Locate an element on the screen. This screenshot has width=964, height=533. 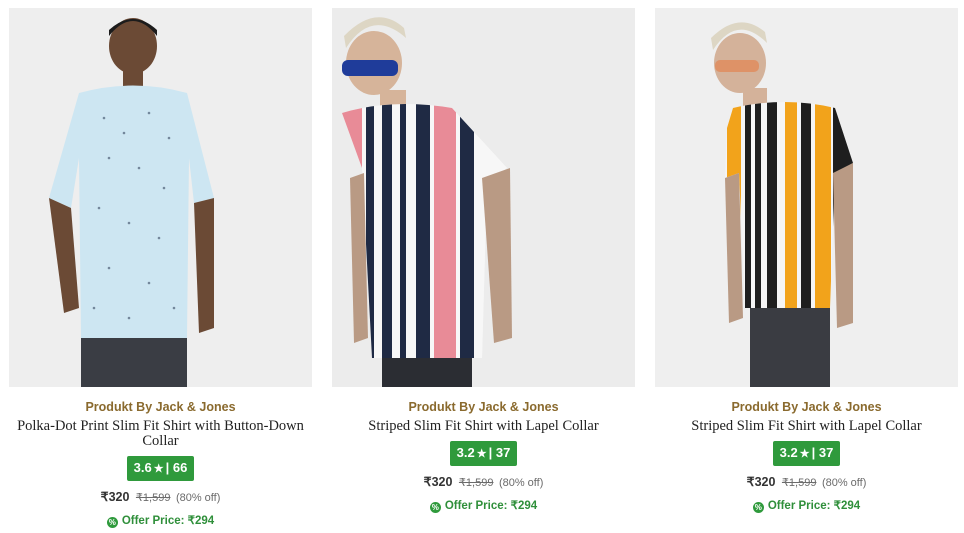
review-count: 66 is located at coordinates (180, 467).